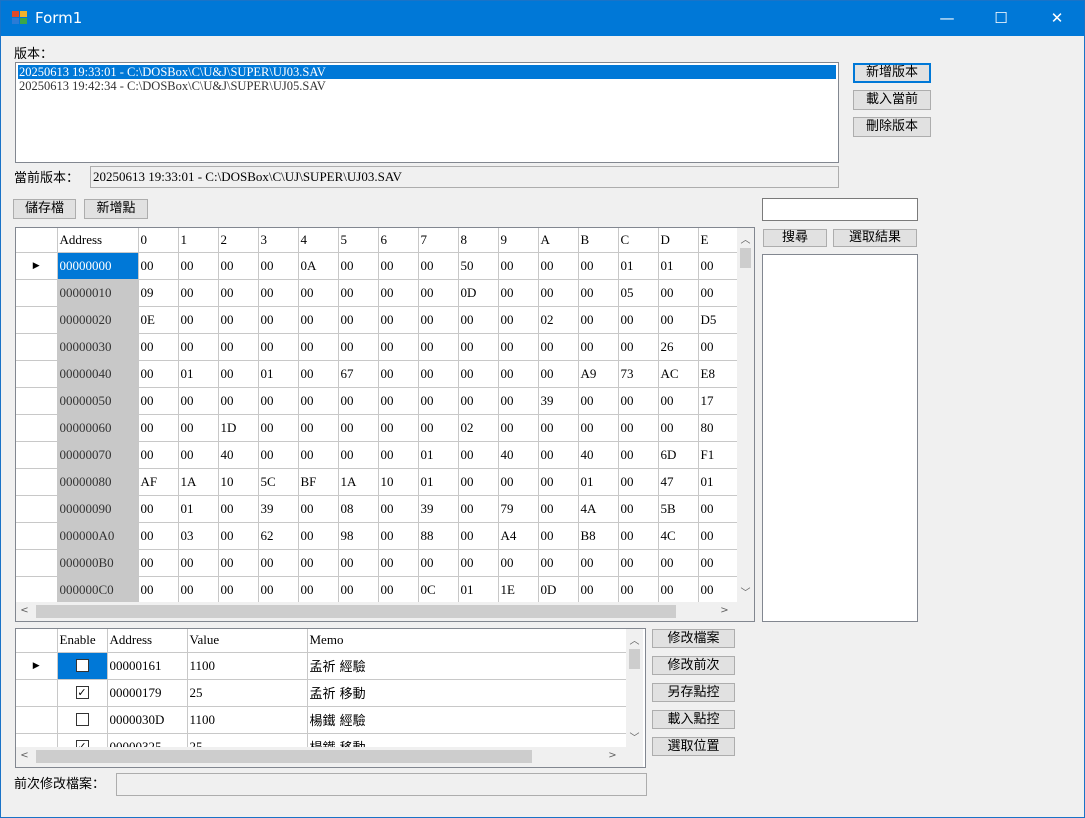 This screenshot has width=1085, height=818. What do you see at coordinates (238, 240) in the screenshot?
I see `hex-header-2: 2` at bounding box center [238, 240].